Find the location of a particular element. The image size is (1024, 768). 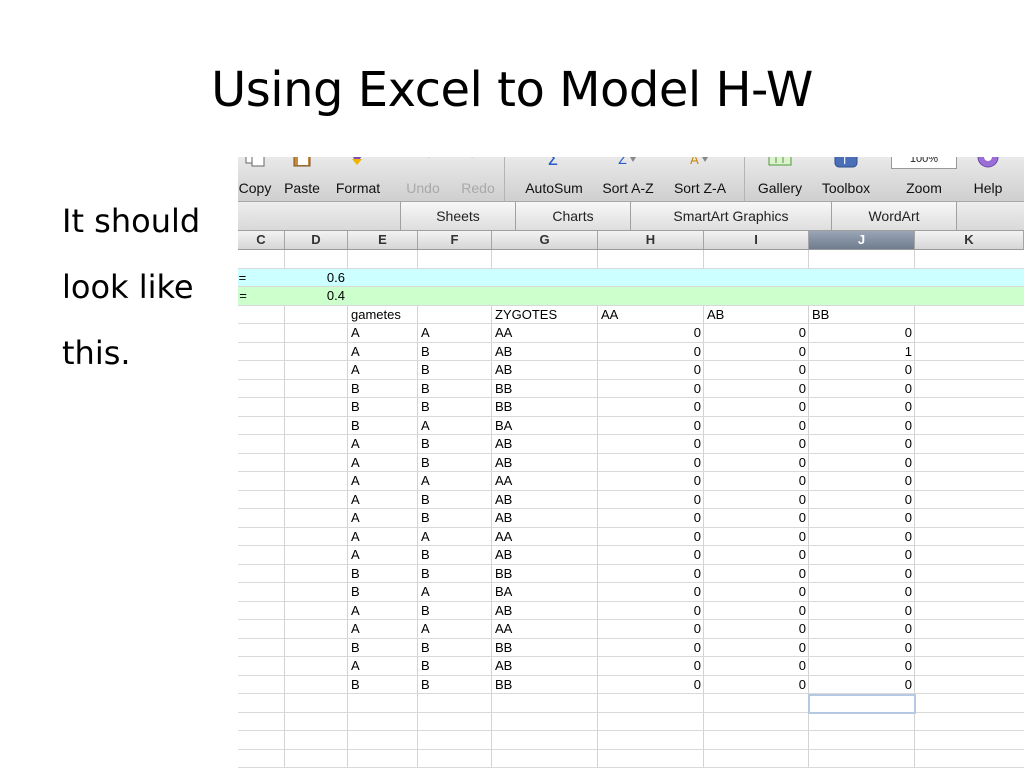

header-aa: AA is located at coordinates (651, 315).